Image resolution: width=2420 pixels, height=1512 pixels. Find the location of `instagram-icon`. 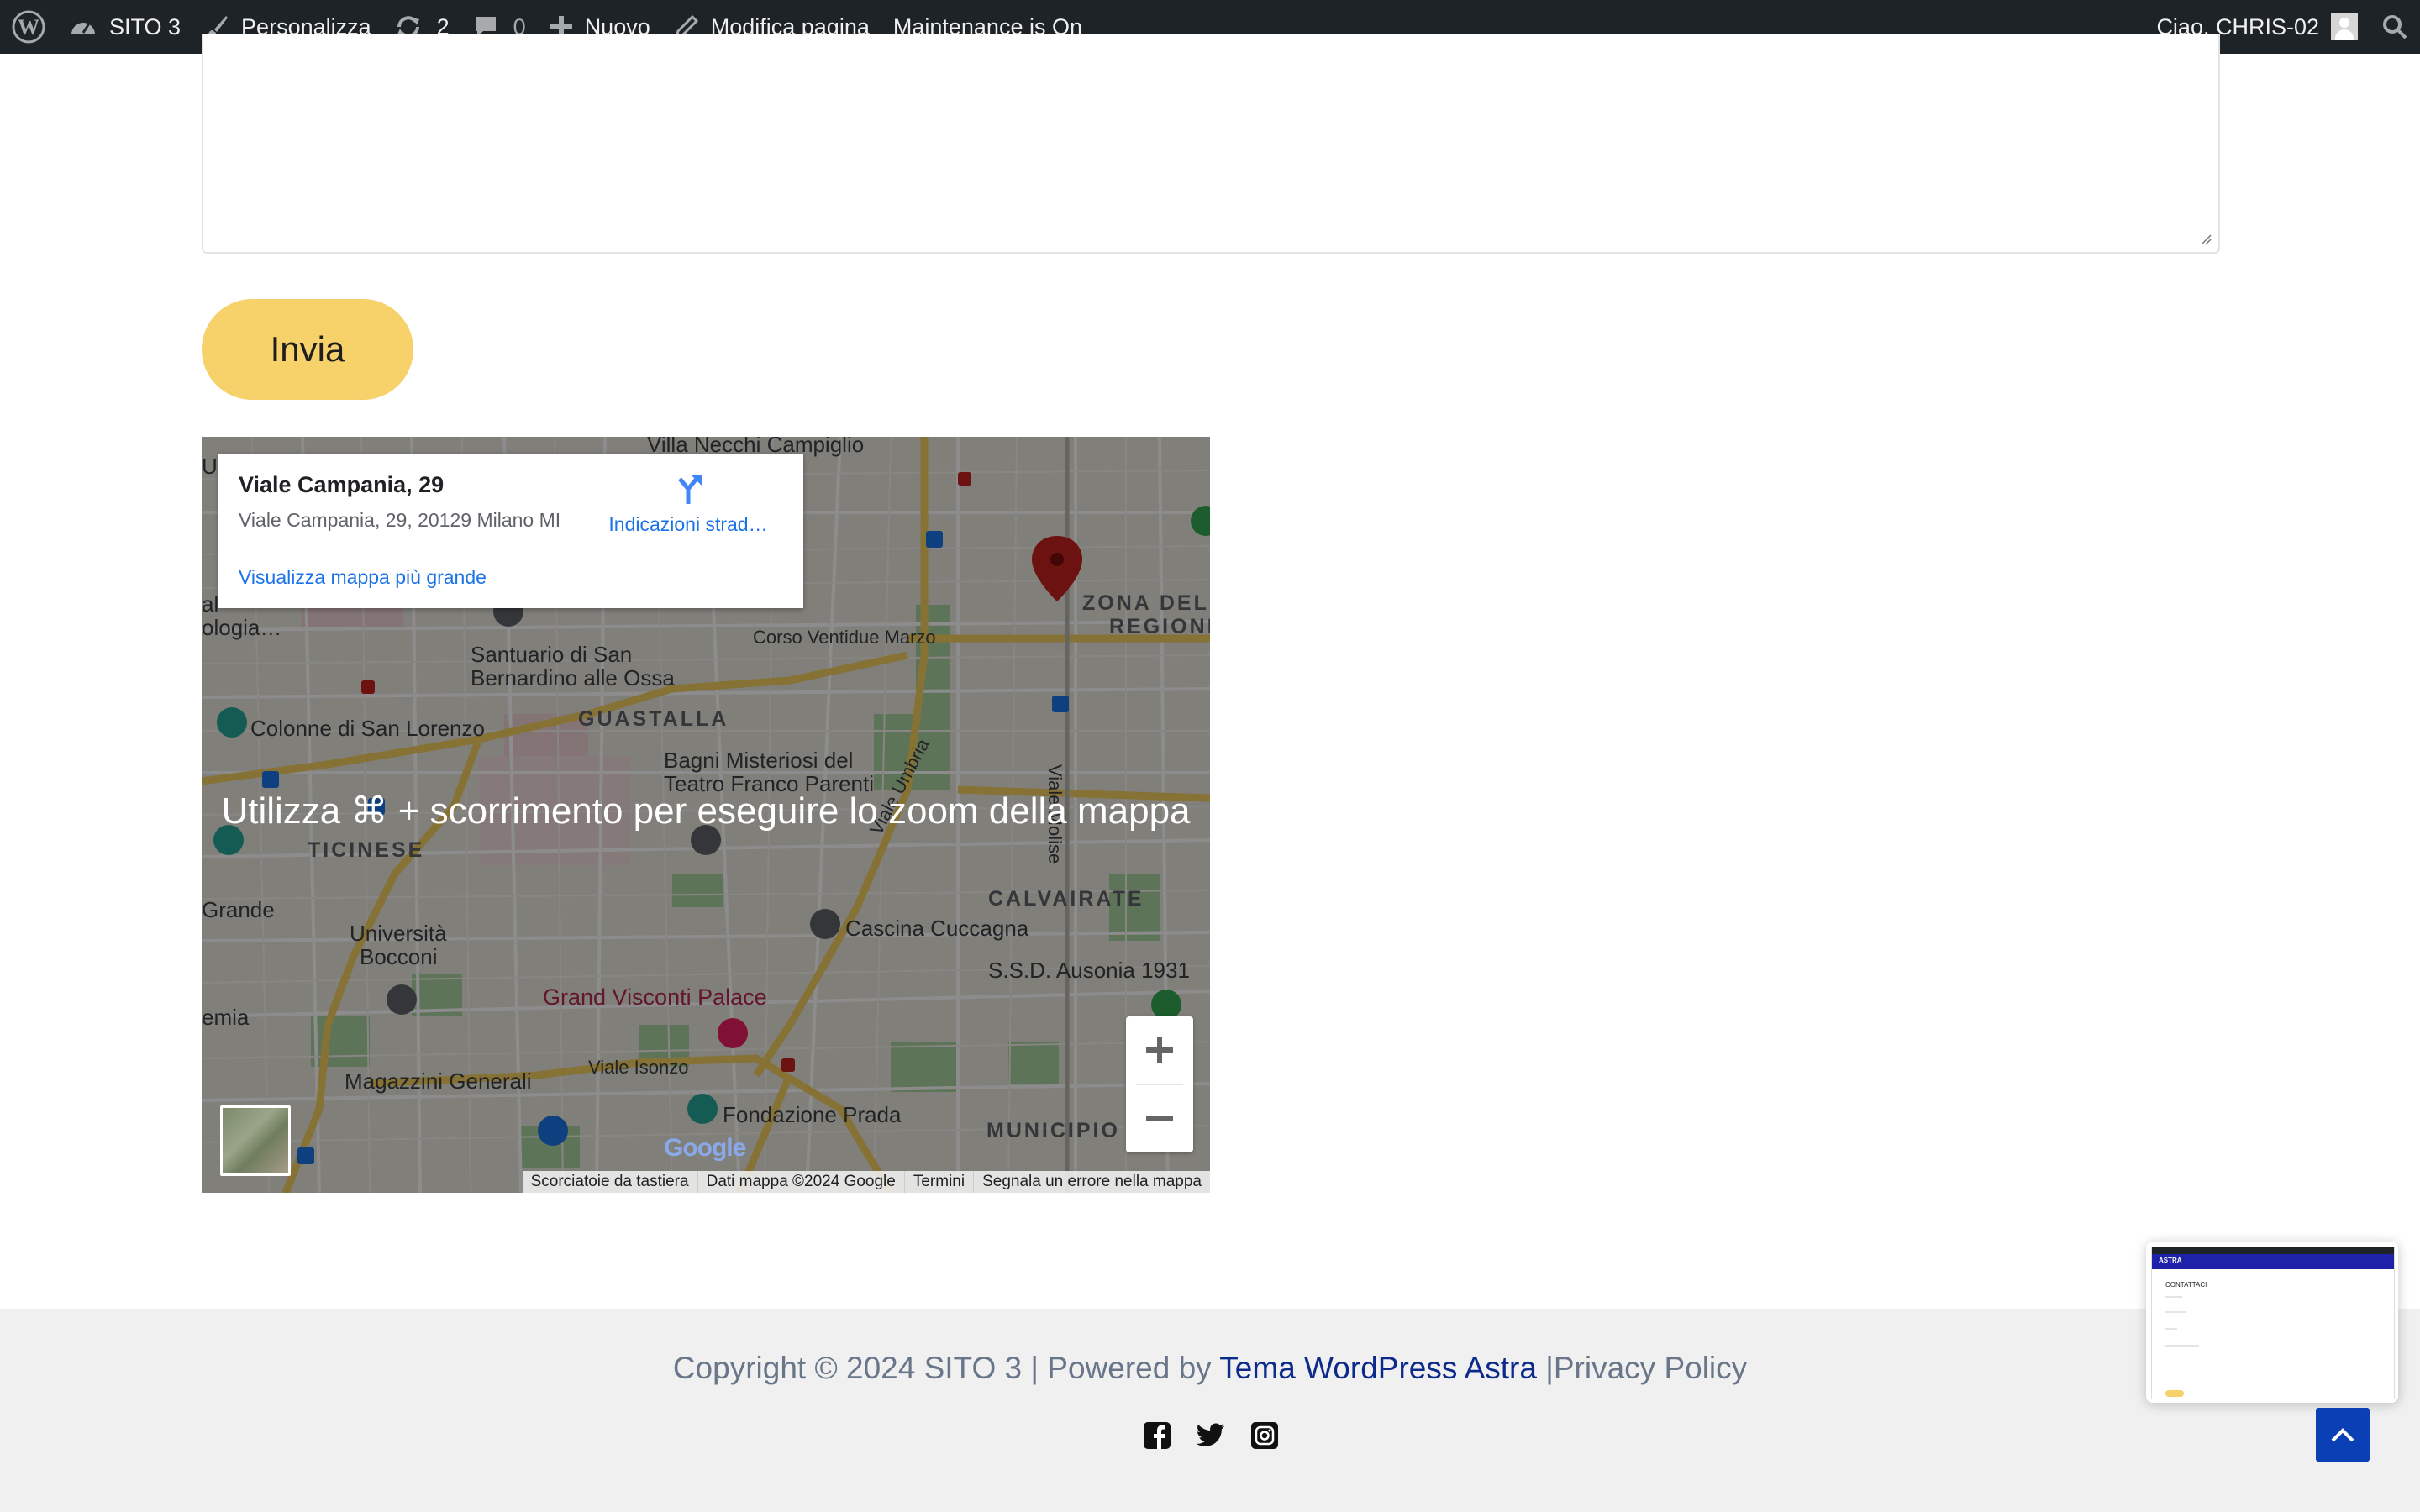

instagram-icon is located at coordinates (1264, 1435).